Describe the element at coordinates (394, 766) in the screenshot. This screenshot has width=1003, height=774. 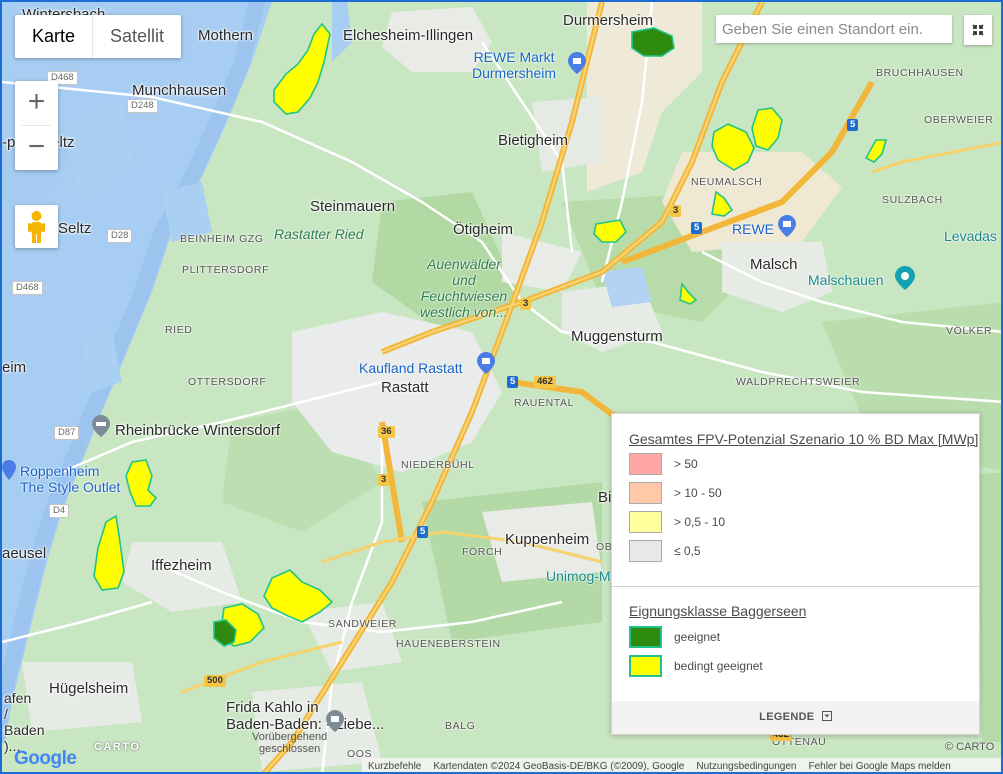
I see `shortcuts-link: Kurzbefehle` at that location.